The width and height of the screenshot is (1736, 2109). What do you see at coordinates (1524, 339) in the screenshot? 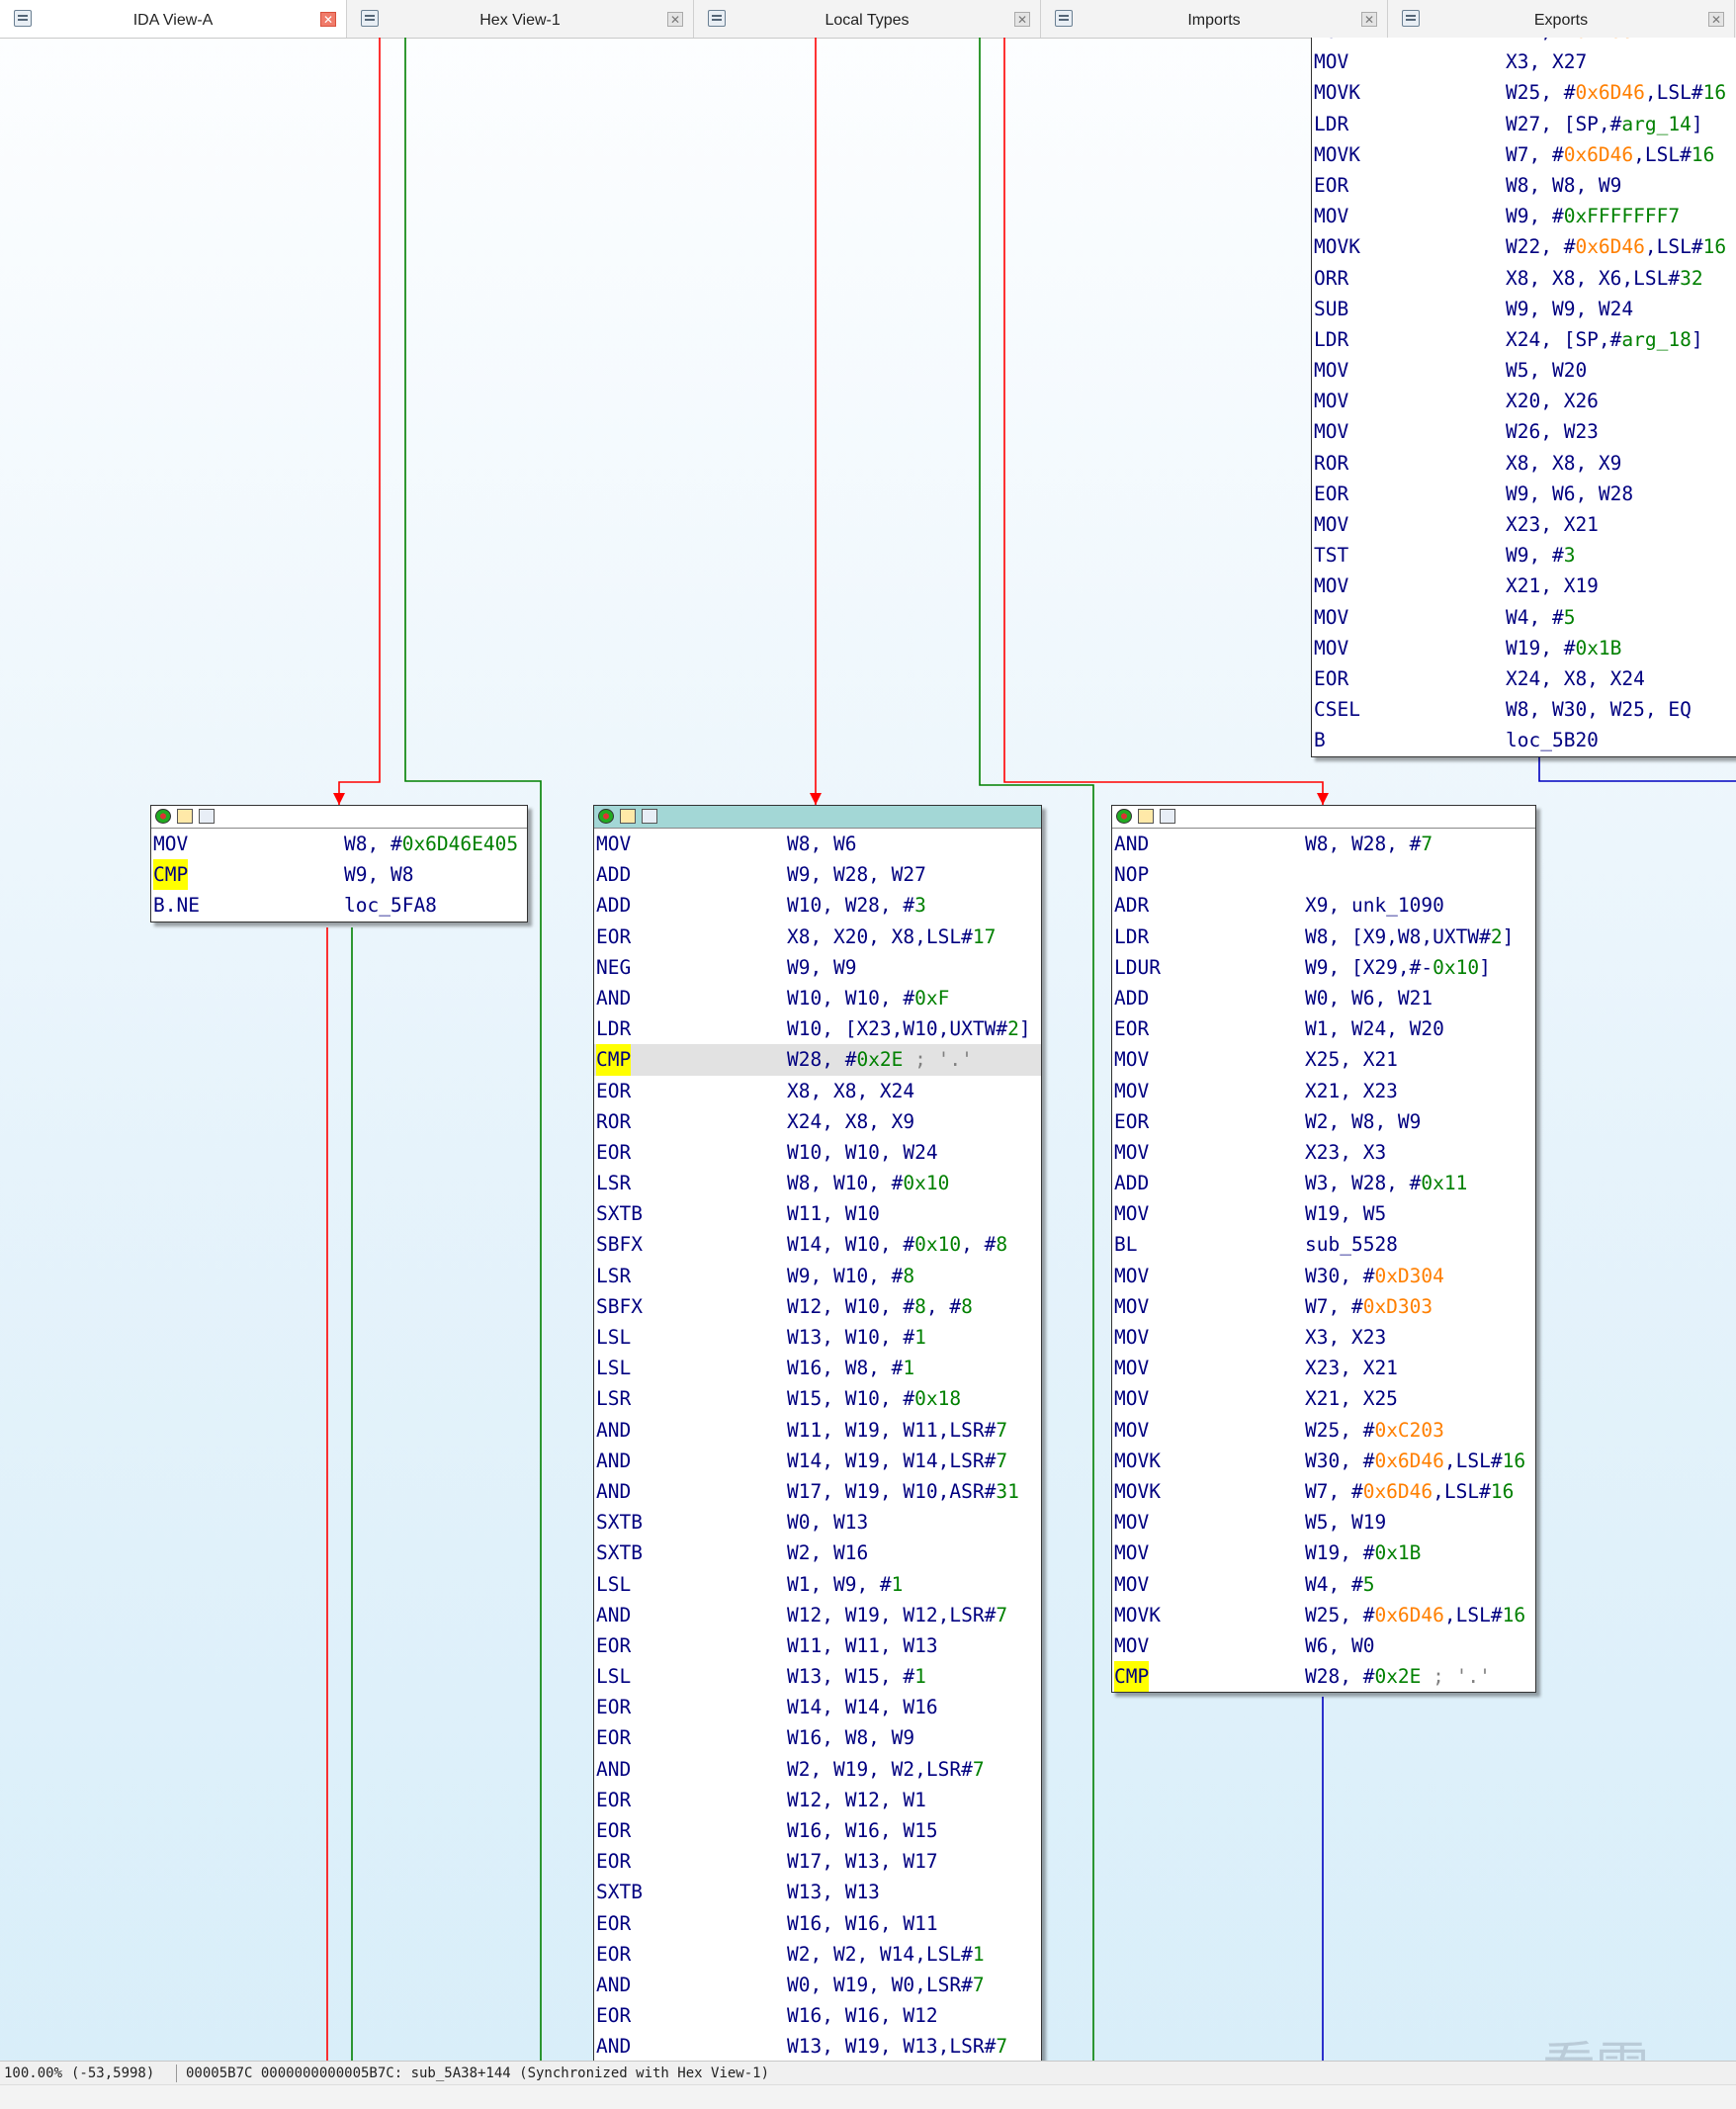
I see `instruction-line: LDR X24, [SP,#arg_18]` at bounding box center [1524, 339].